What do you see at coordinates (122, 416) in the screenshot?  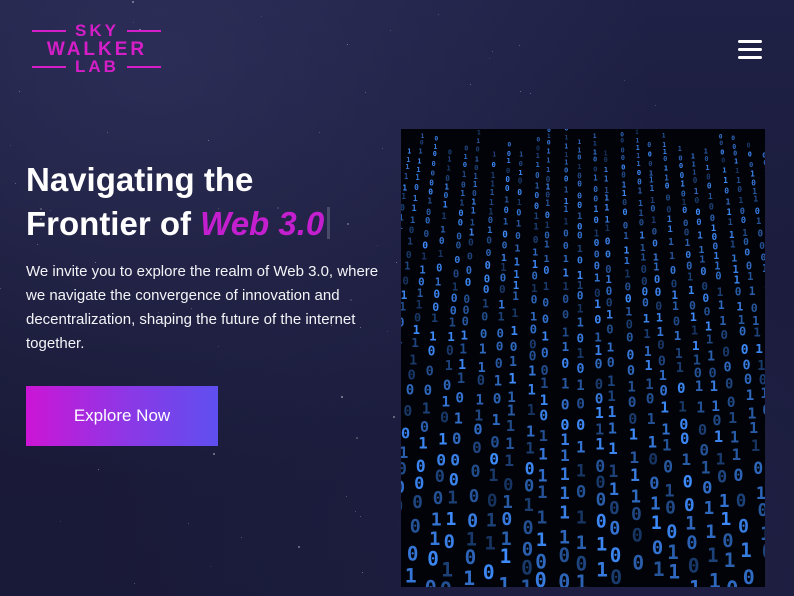 I see `explore-now-button: Explore Now` at bounding box center [122, 416].